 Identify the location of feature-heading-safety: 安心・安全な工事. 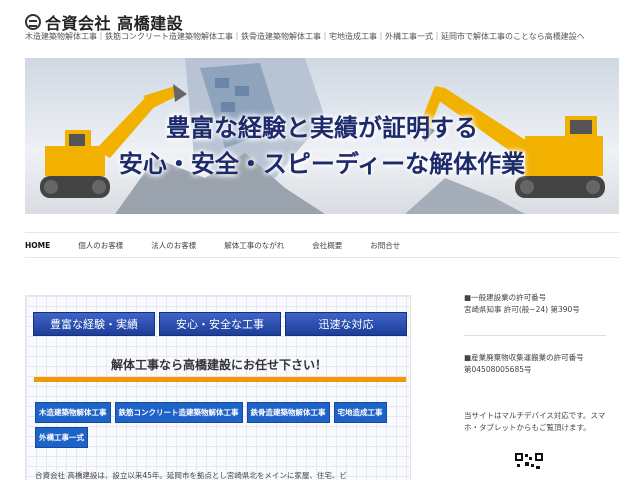
(220, 324).